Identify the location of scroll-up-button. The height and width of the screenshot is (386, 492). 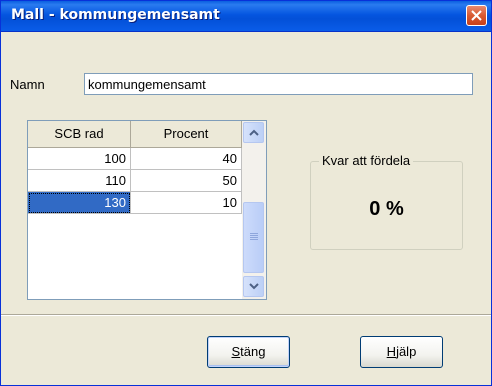
(253, 132).